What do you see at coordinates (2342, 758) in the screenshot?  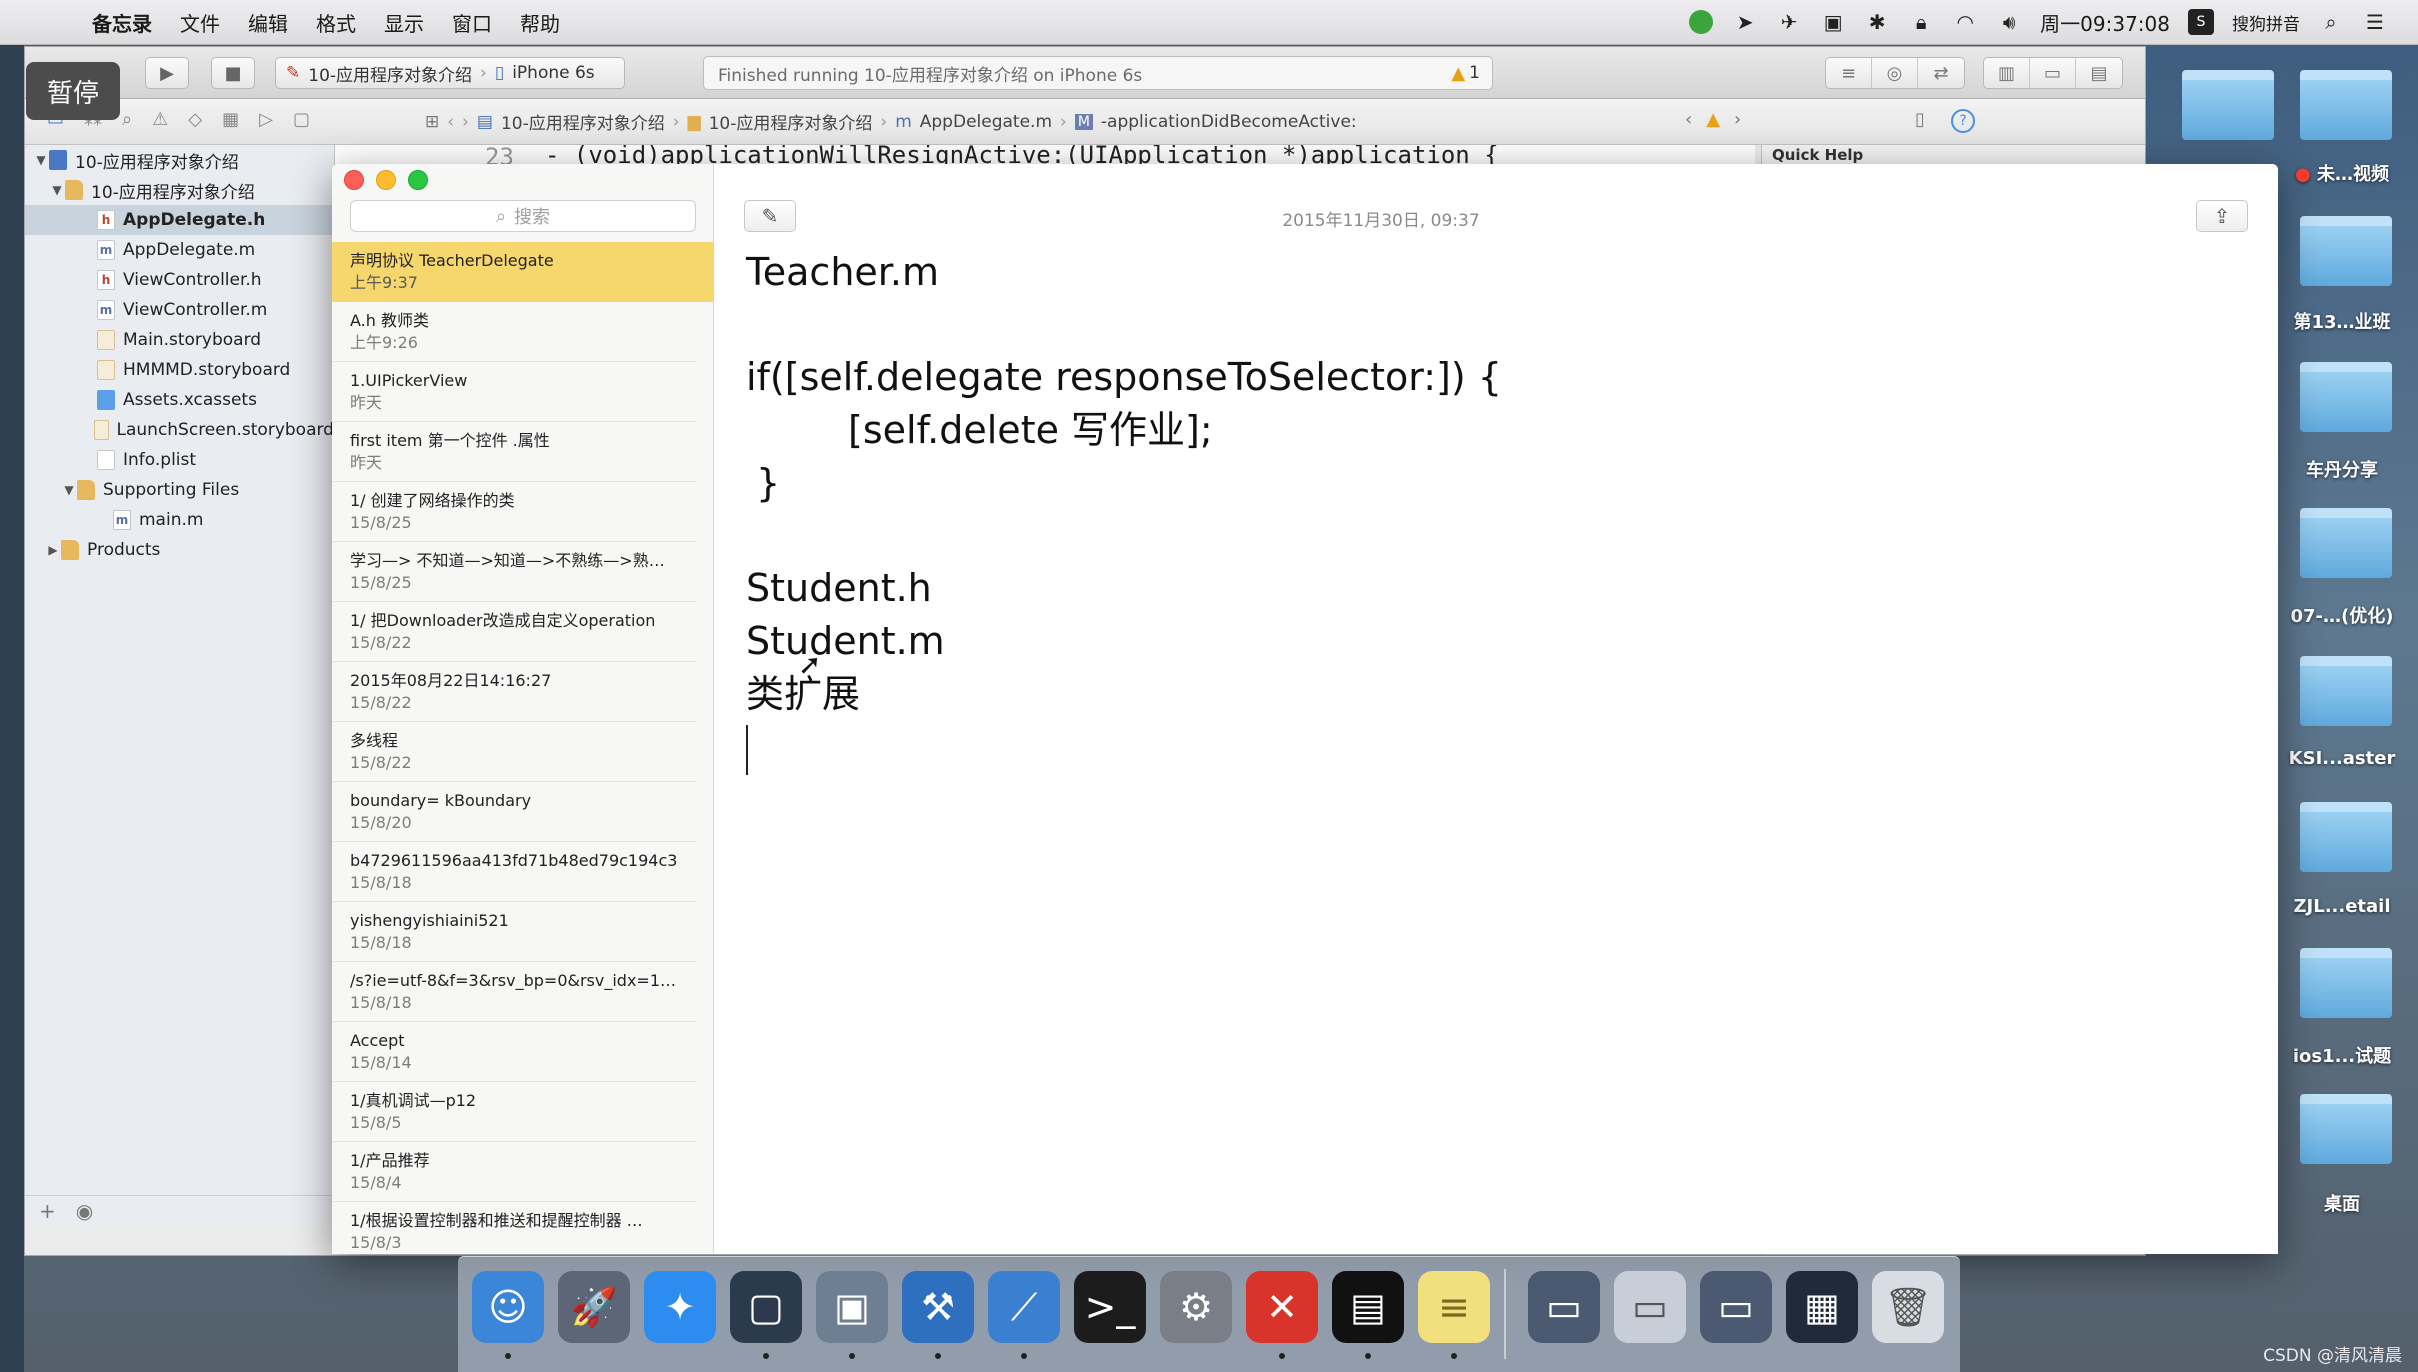 I see `desktop-folder-label: KSI...aster` at bounding box center [2342, 758].